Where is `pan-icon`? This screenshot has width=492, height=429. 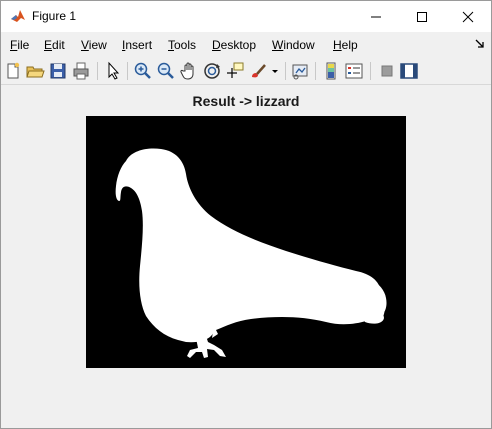
pan-icon is located at coordinates (189, 71).